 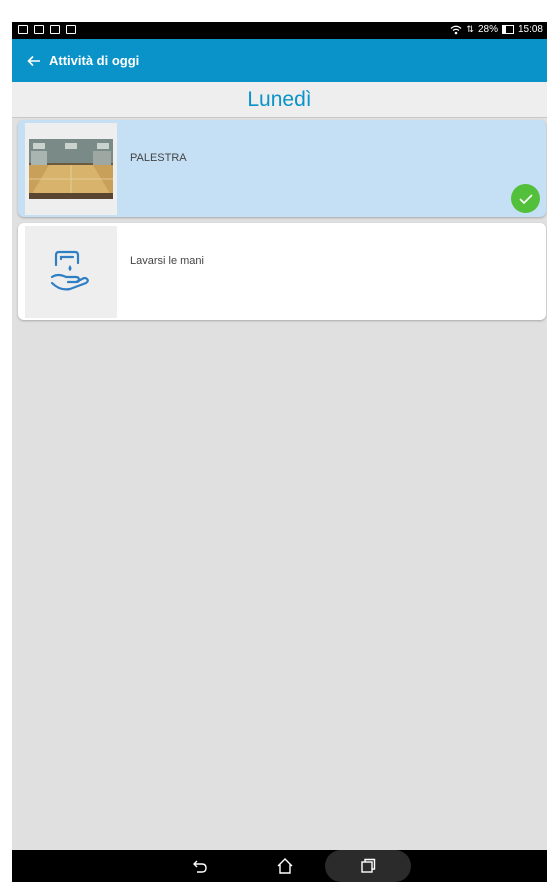 I want to click on gym-photo, so click(x=71, y=169).